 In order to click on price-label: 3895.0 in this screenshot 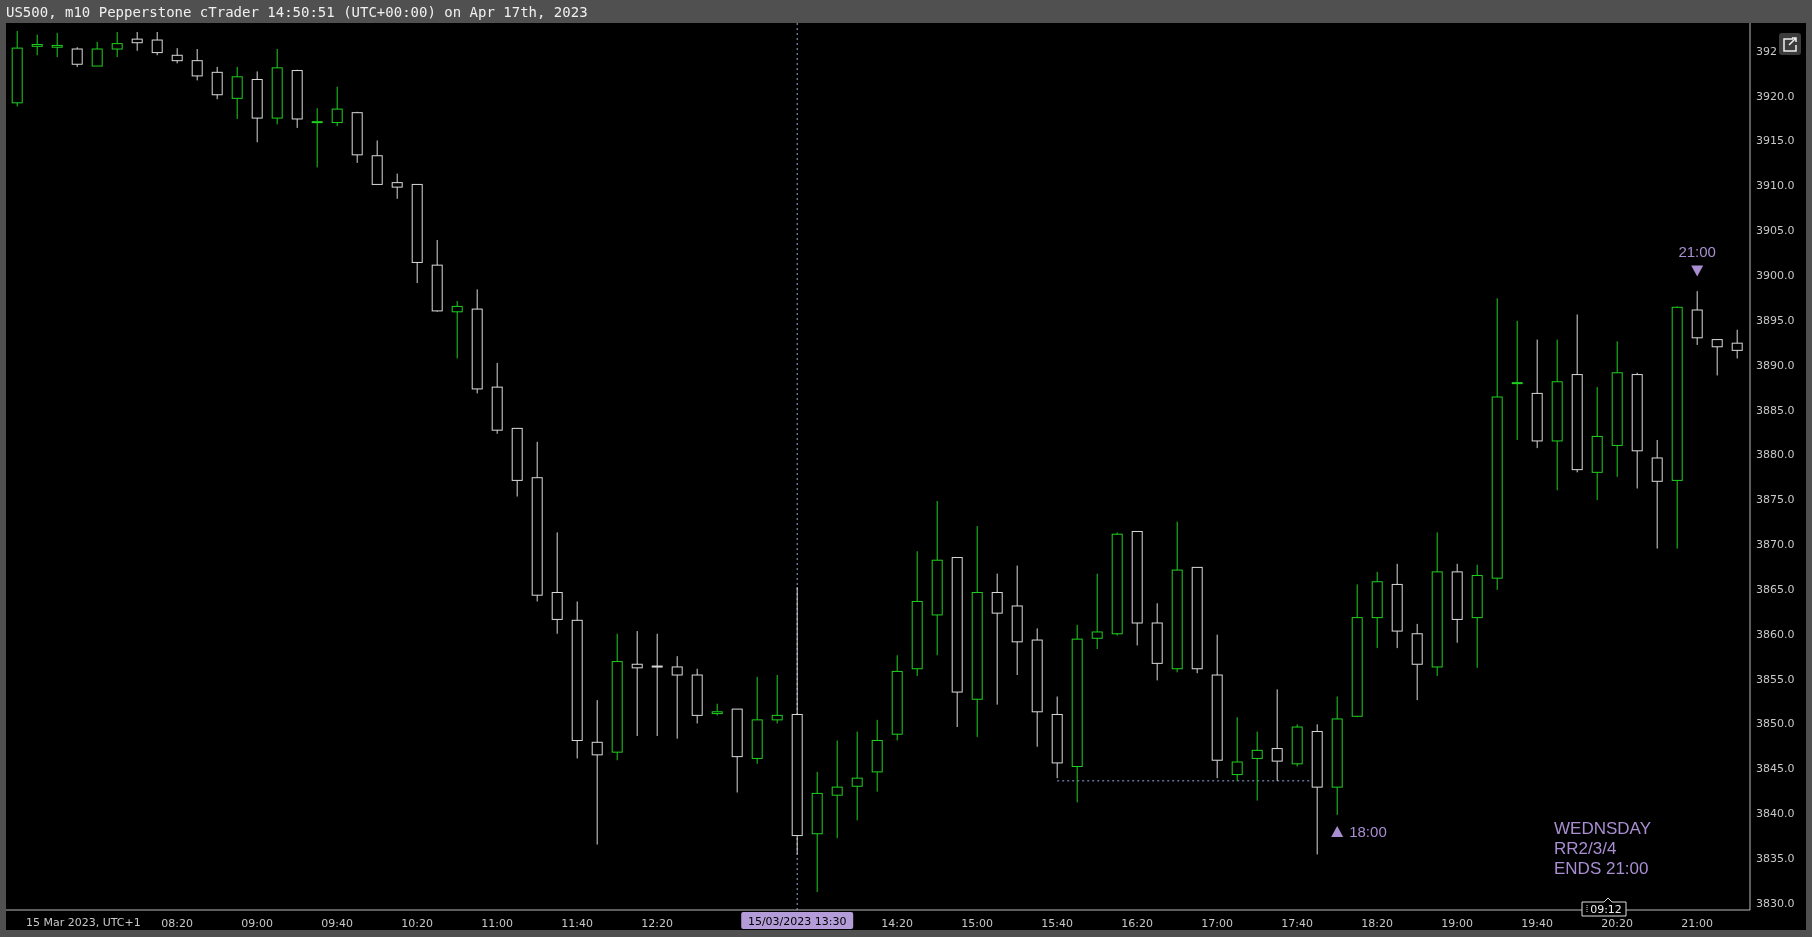, I will do `click(1775, 320)`.